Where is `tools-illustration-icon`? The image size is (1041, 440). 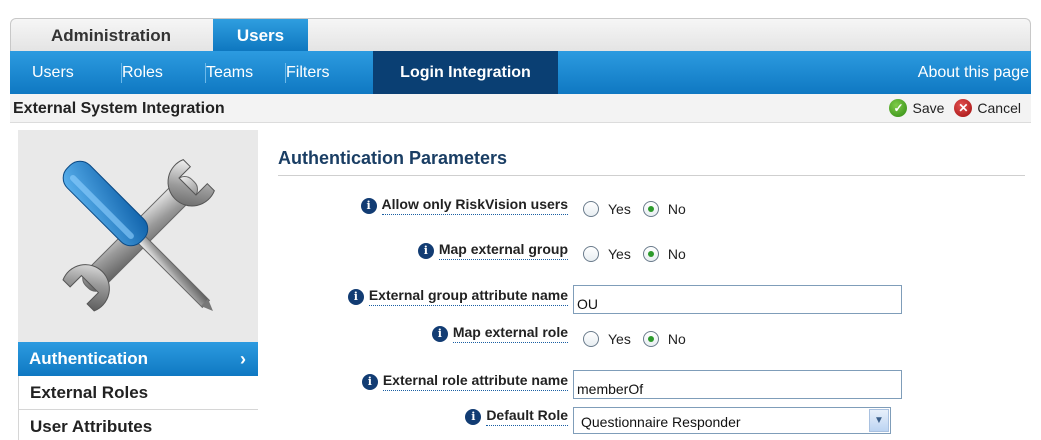 tools-illustration-icon is located at coordinates (138, 236).